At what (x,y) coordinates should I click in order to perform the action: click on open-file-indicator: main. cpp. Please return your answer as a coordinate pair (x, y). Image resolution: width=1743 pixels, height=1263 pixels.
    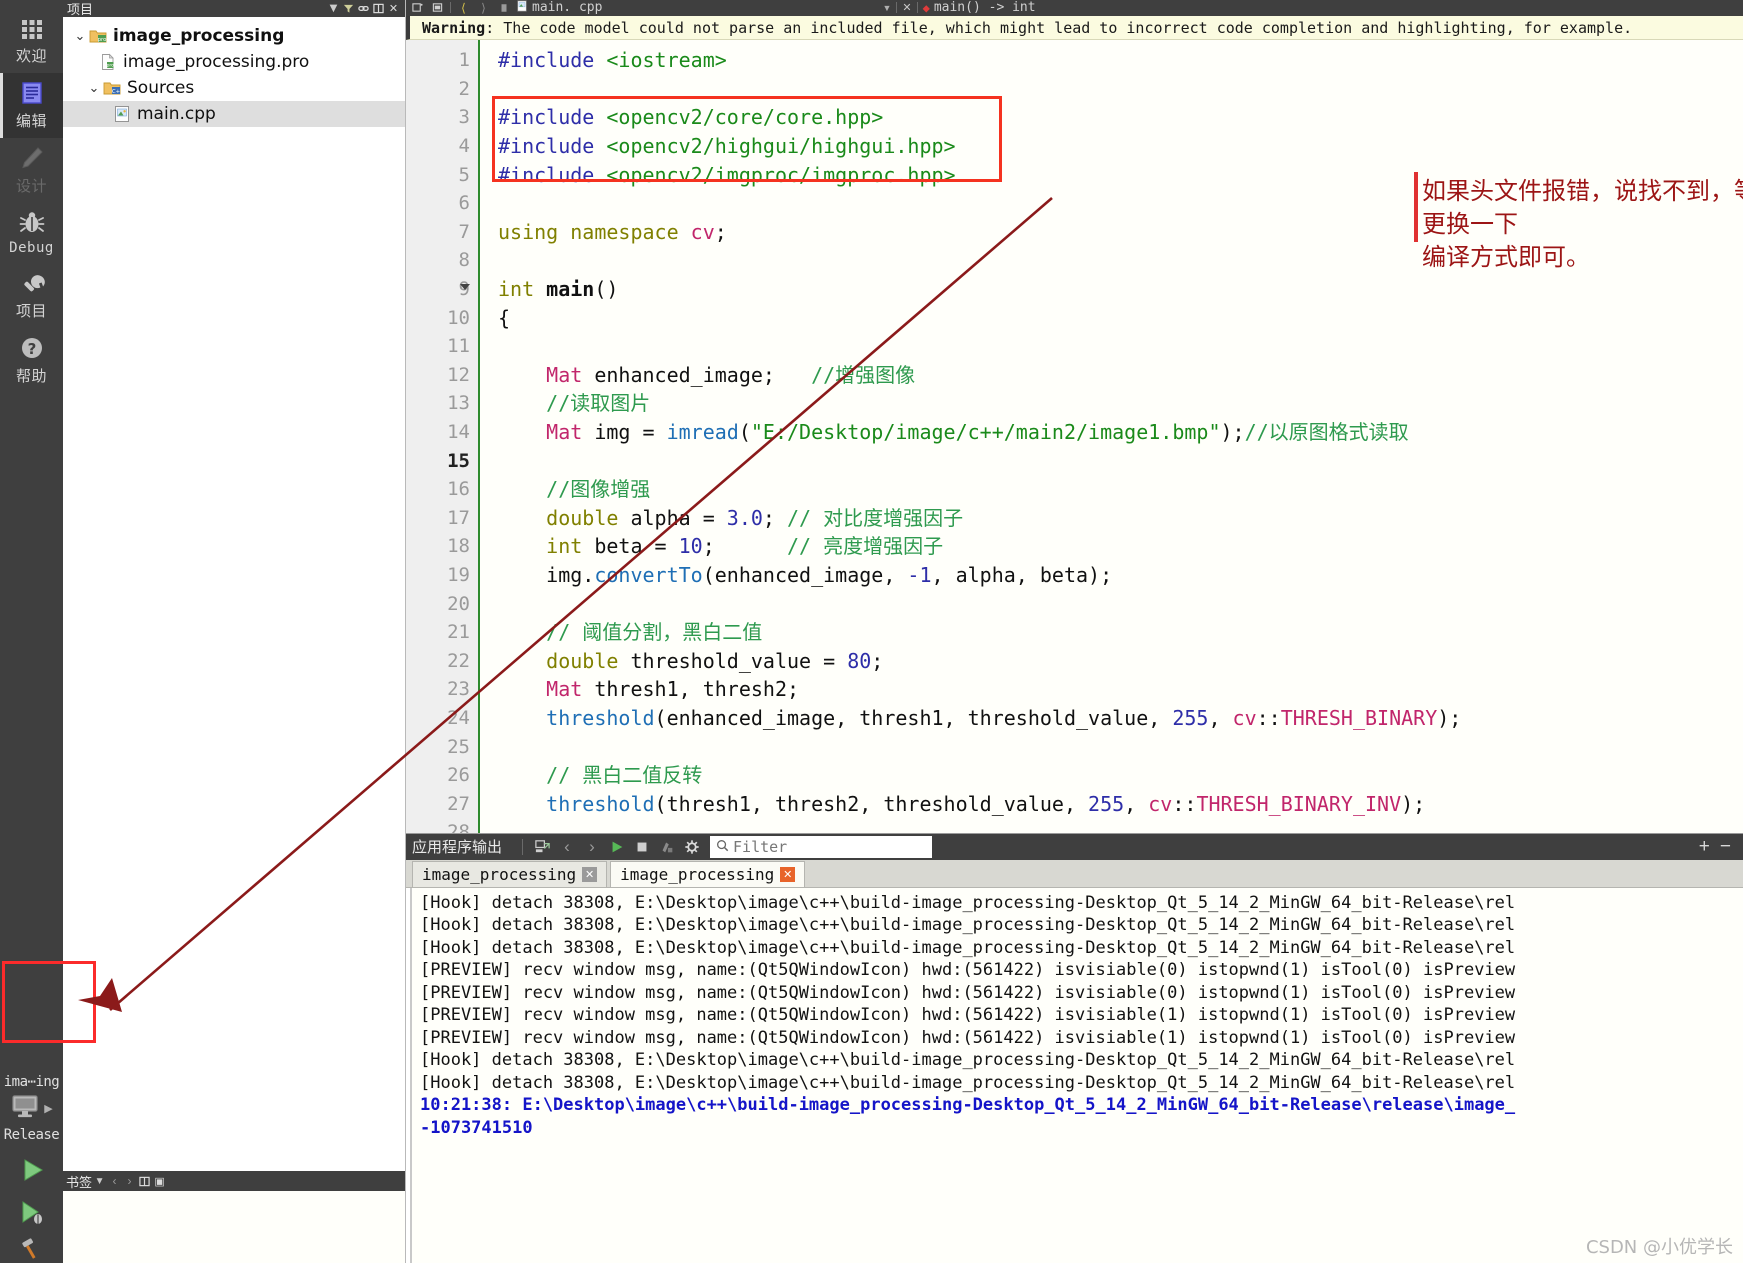
    Looking at the image, I should click on (559, 8).